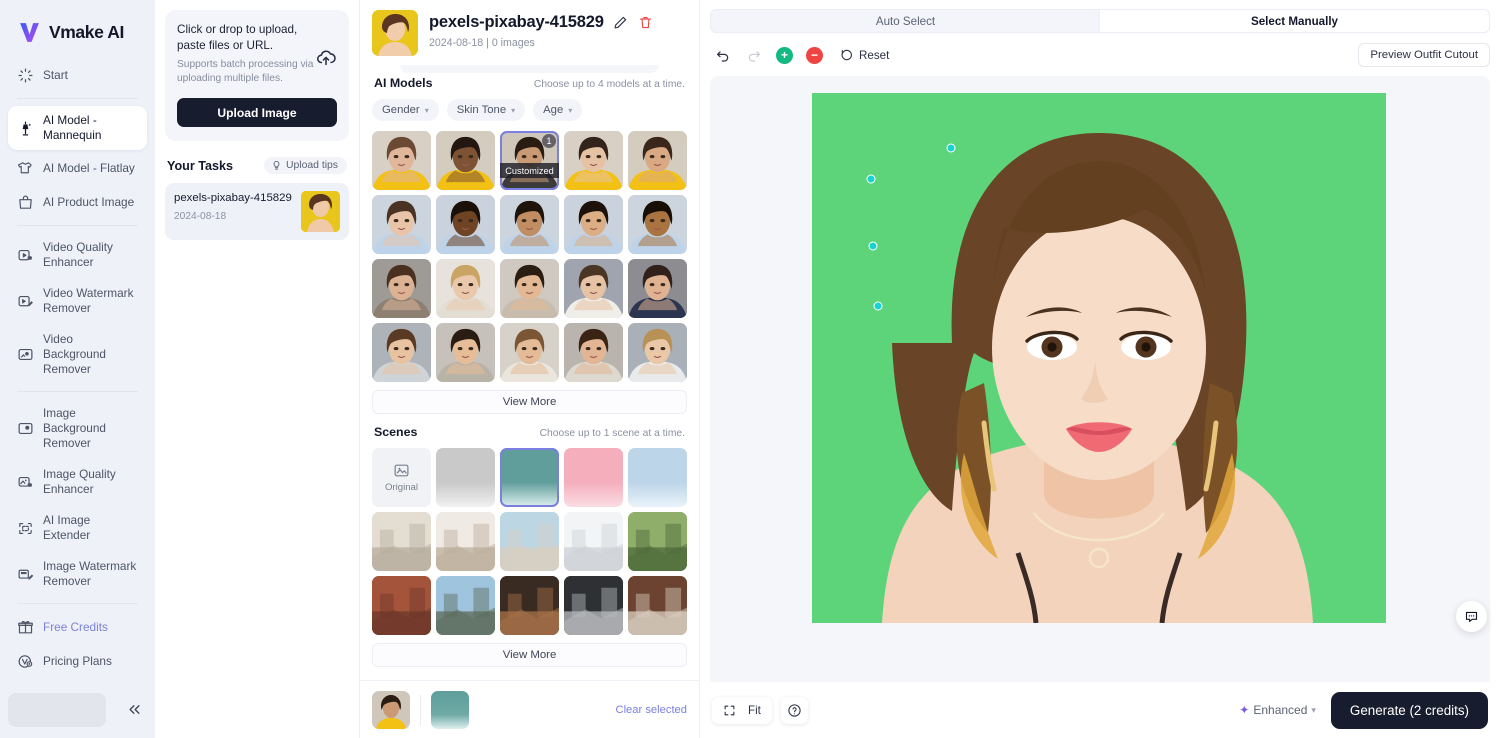  Describe the element at coordinates (200, 165) in the screenshot. I see `tasks-title: Your Tasks` at that location.